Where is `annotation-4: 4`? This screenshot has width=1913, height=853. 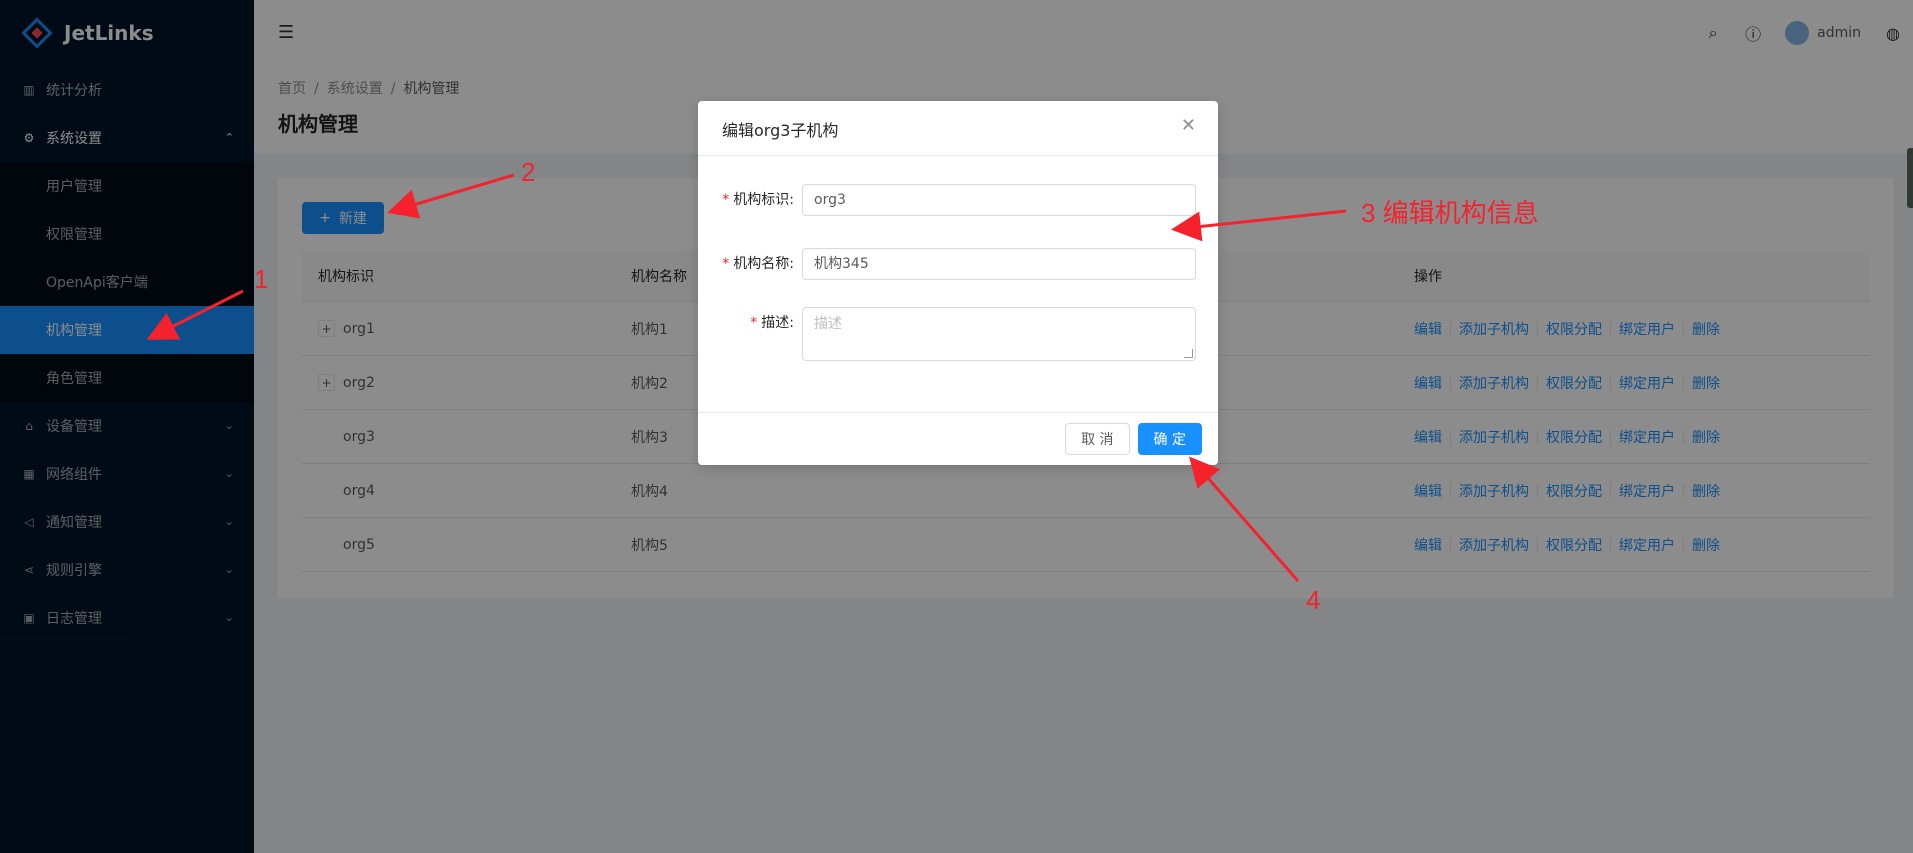 annotation-4: 4 is located at coordinates (1313, 600).